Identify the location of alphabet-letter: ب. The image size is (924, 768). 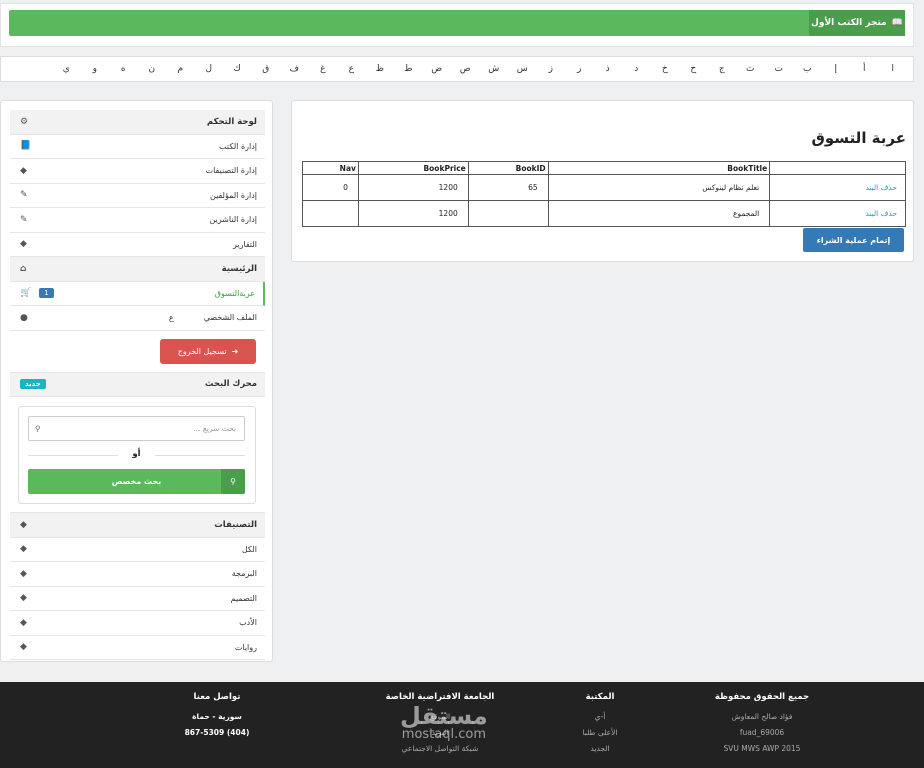
(807, 69).